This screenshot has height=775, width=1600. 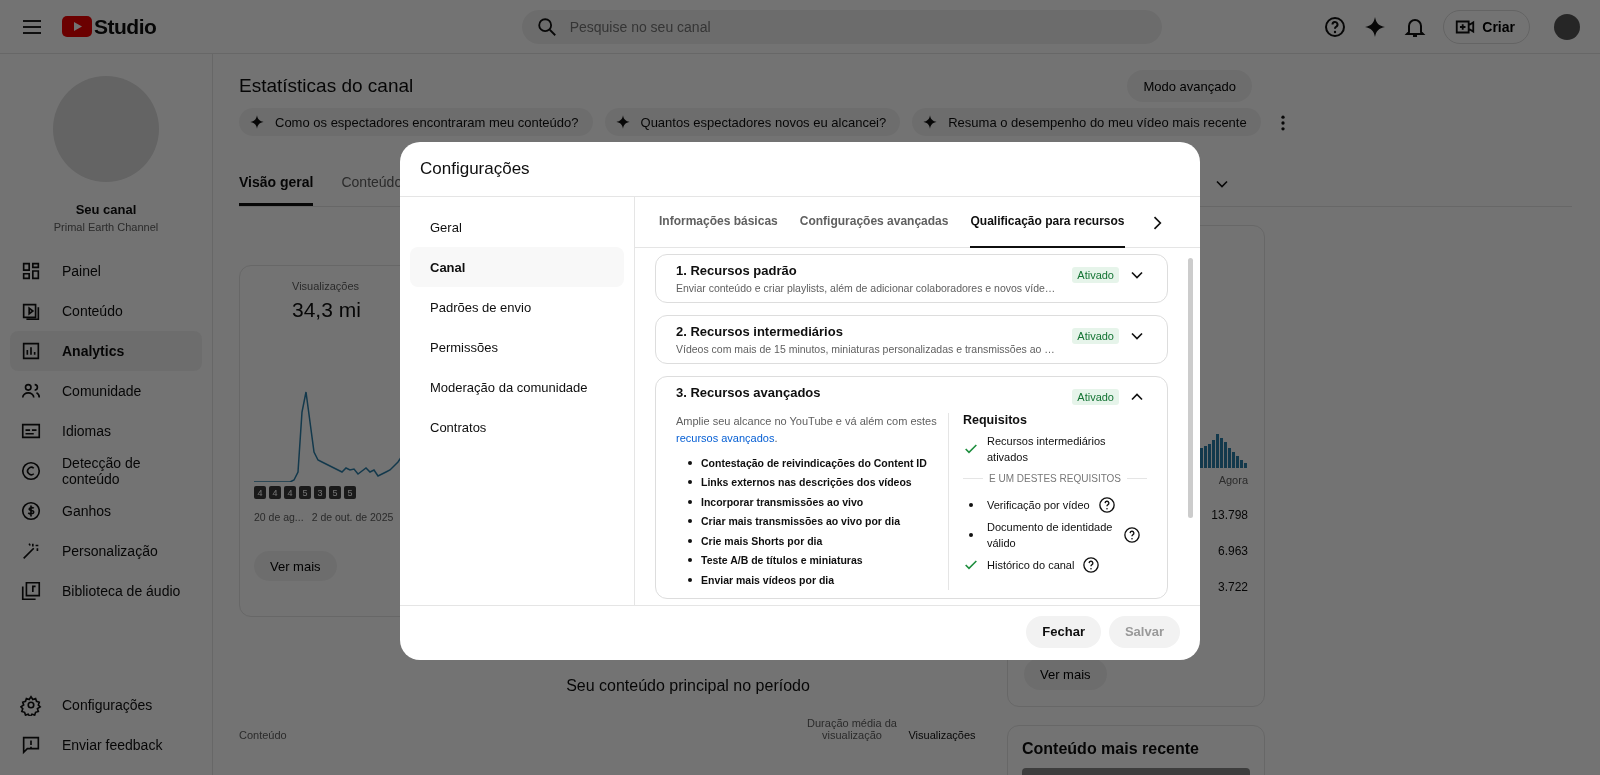 I want to click on metric-label: Visualizações, so click(x=326, y=286).